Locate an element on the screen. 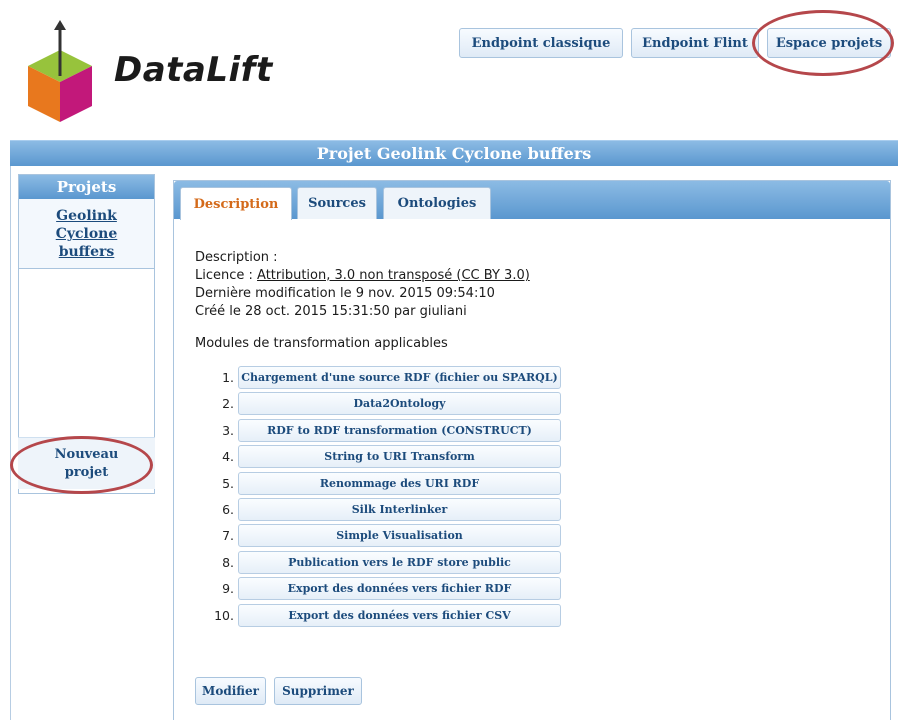 The width and height of the screenshot is (898, 720). module-row: 9. Export des données vers fichier RDF is located at coordinates (384, 589).